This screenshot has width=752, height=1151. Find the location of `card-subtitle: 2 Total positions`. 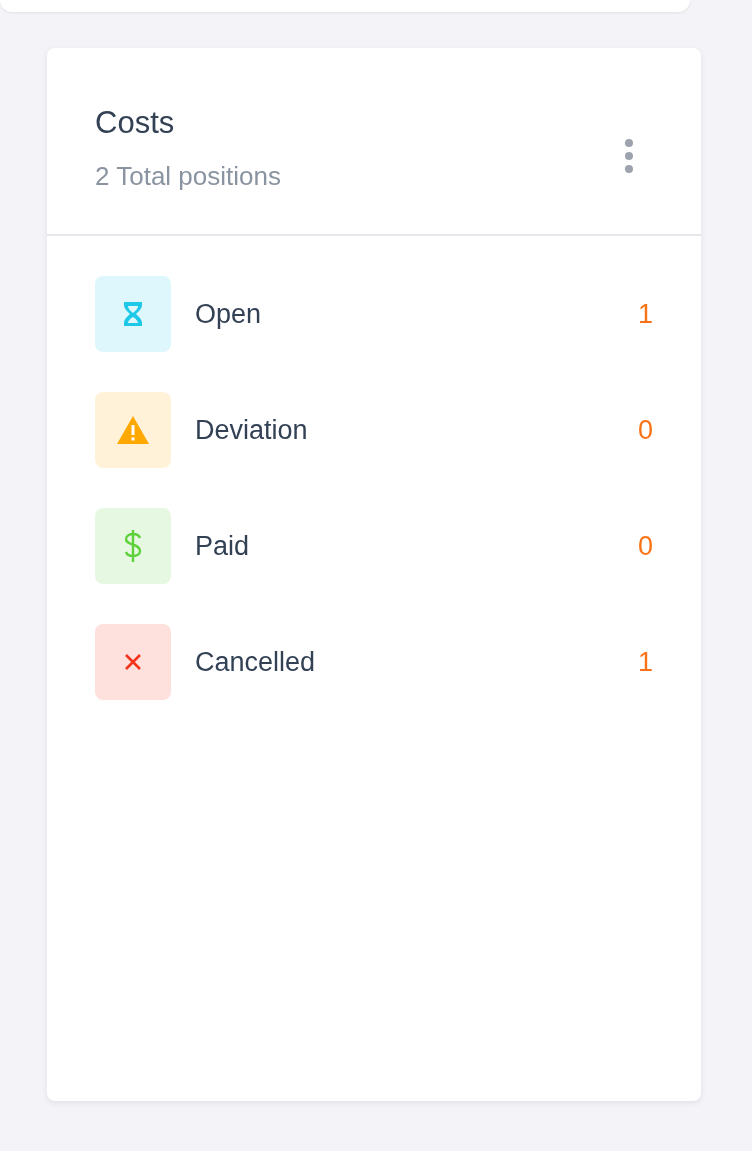

card-subtitle: 2 Total positions is located at coordinates (188, 176).